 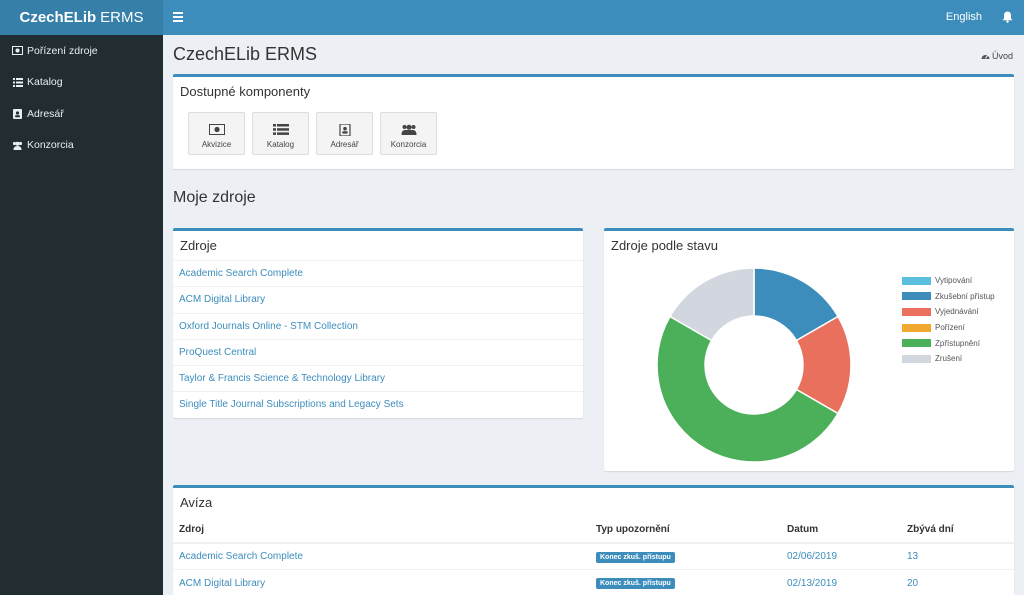 I want to click on component-katalog-button: Katalog, so click(x=280, y=133).